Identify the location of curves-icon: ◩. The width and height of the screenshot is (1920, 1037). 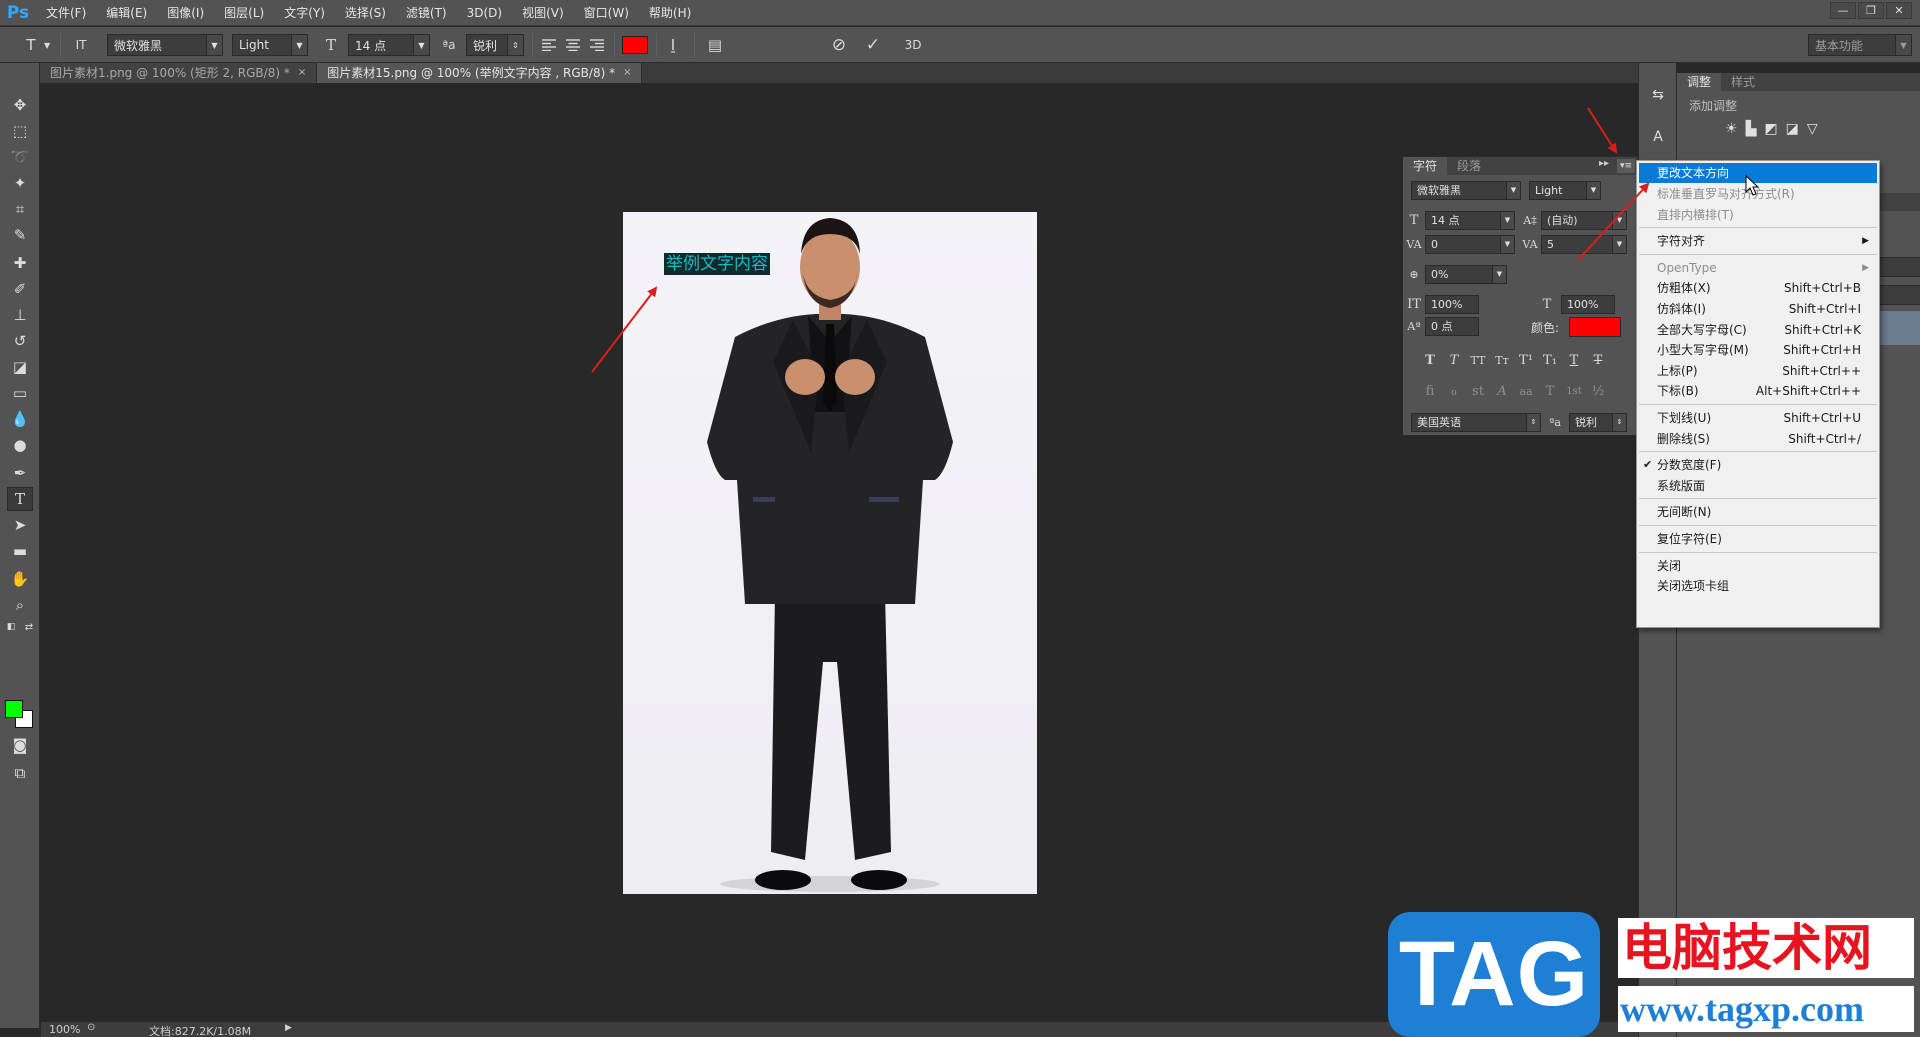
(1770, 129).